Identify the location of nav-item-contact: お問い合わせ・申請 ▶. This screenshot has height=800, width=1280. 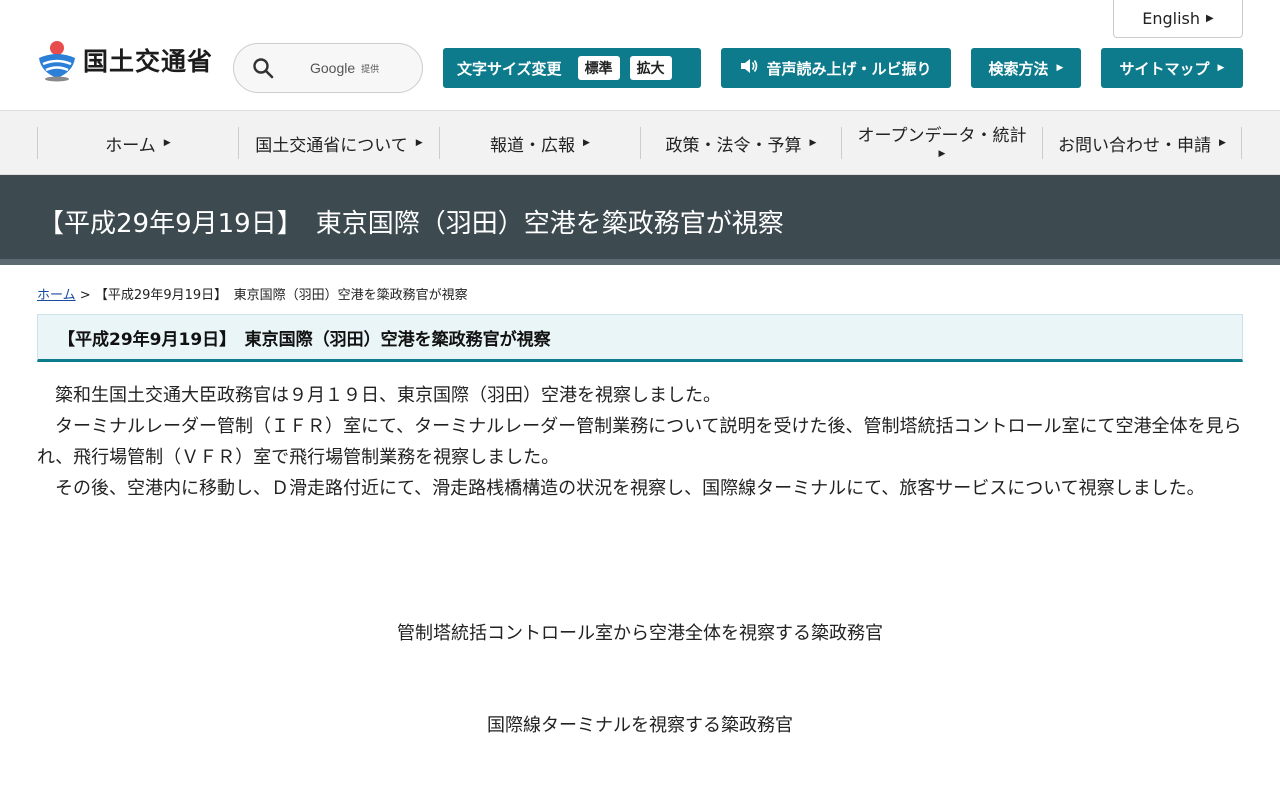
(1142, 143).